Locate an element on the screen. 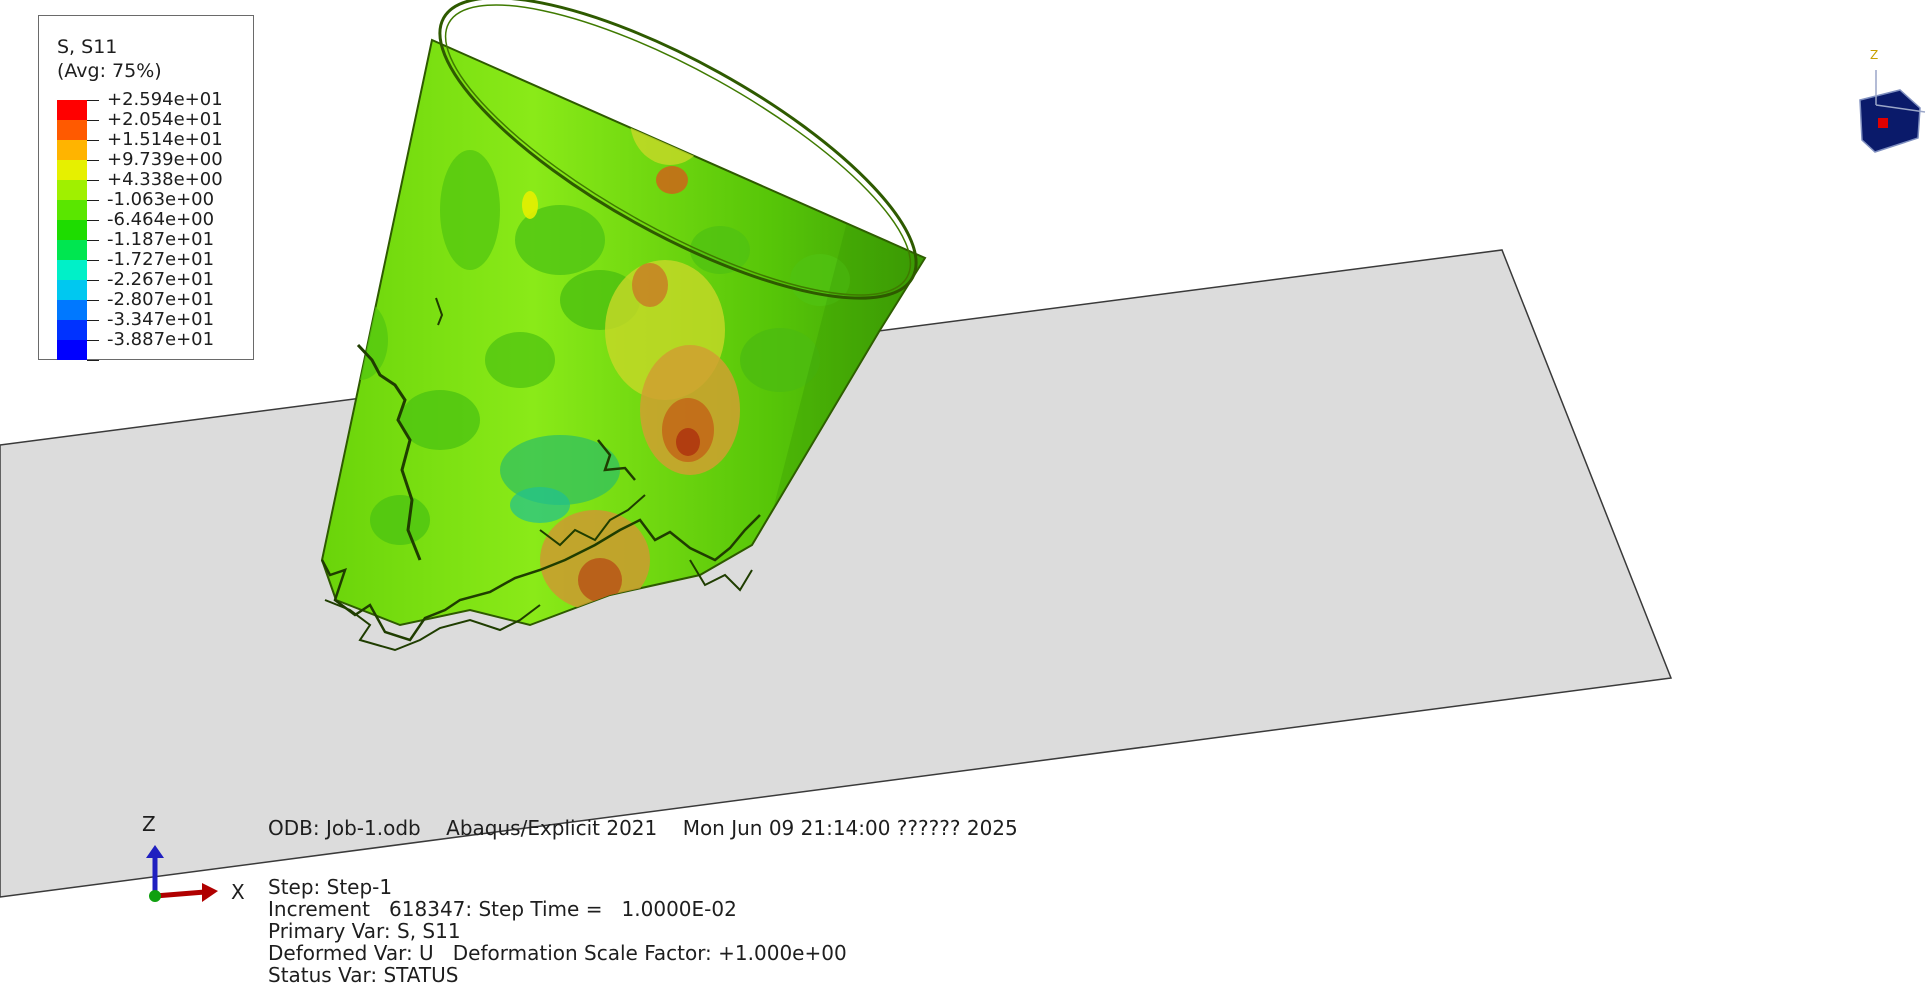 This screenshot has width=1930, height=992. legend-value: +2.054e+01 is located at coordinates (165, 119).